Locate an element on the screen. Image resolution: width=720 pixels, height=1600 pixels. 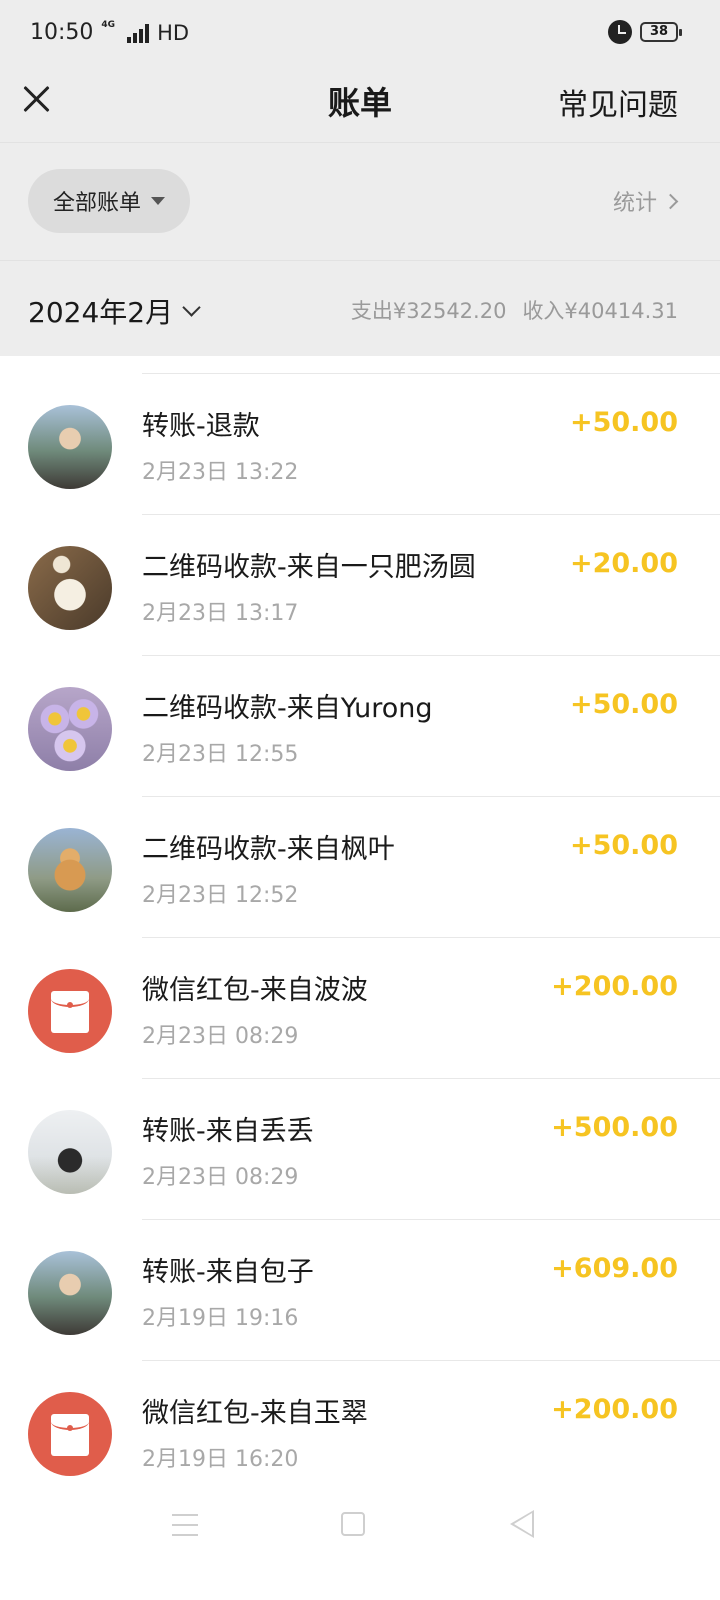
month-selector: 2024年2月 is located at coordinates (114, 311).